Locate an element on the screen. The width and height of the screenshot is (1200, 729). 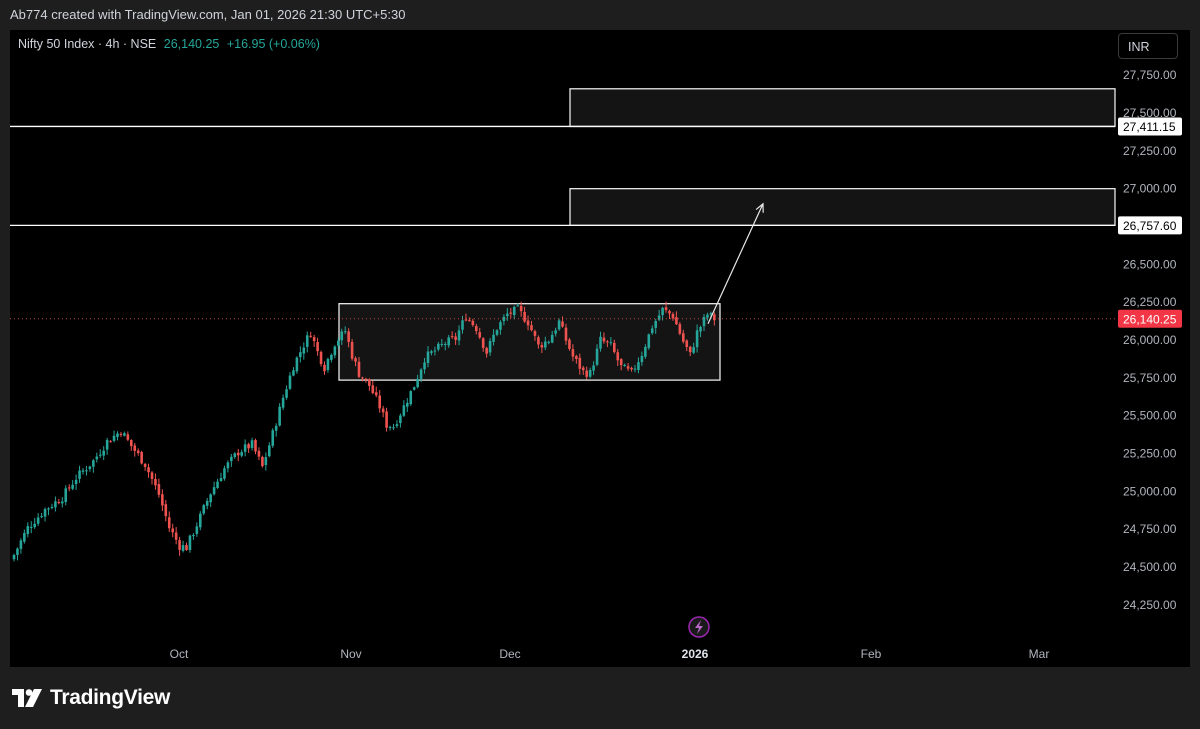
x-tick-label: Oct is located at coordinates (179, 654).